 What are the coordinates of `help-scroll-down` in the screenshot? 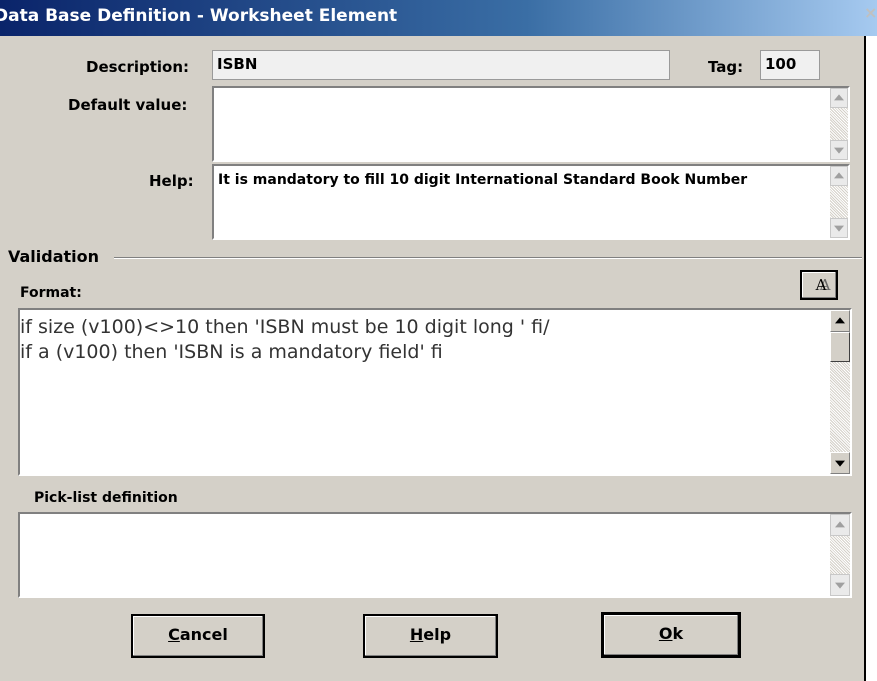 It's located at (839, 228).